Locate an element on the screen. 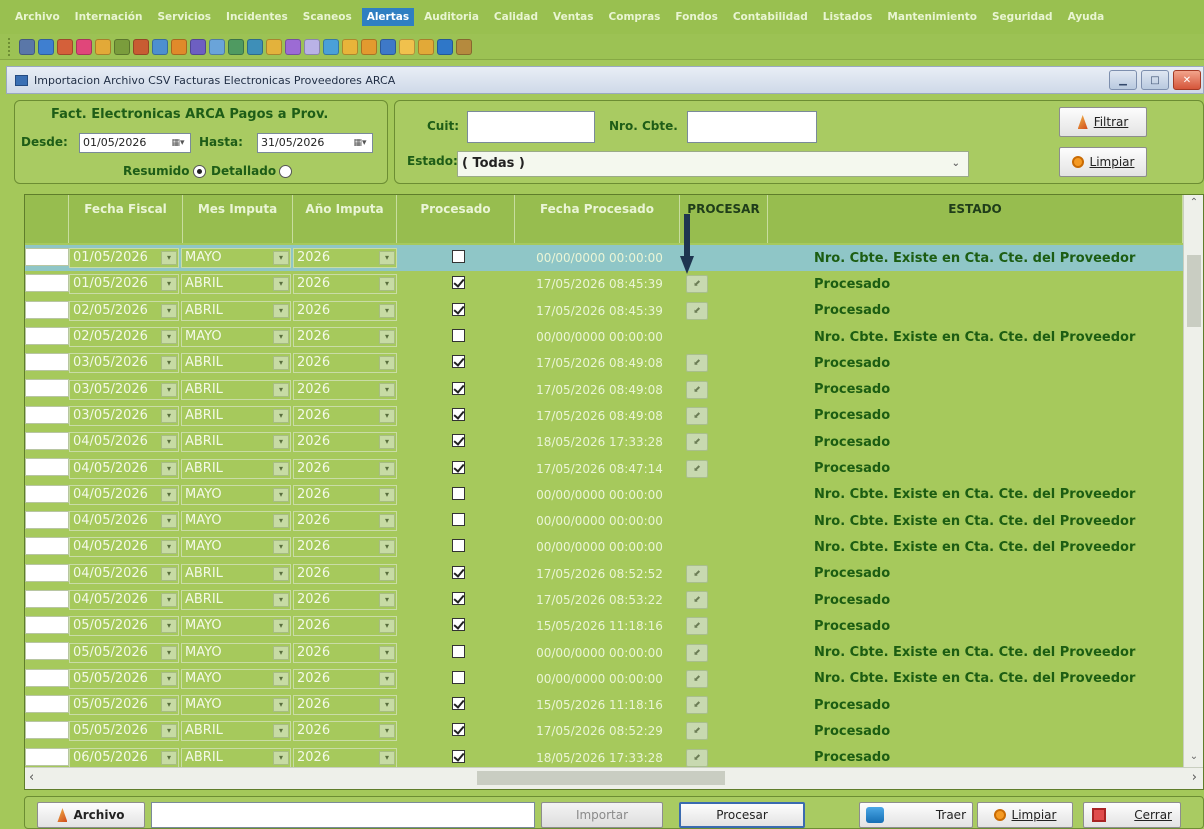 The height and width of the screenshot is (829, 1204). refresh-icon is located at coordinates (426, 46).